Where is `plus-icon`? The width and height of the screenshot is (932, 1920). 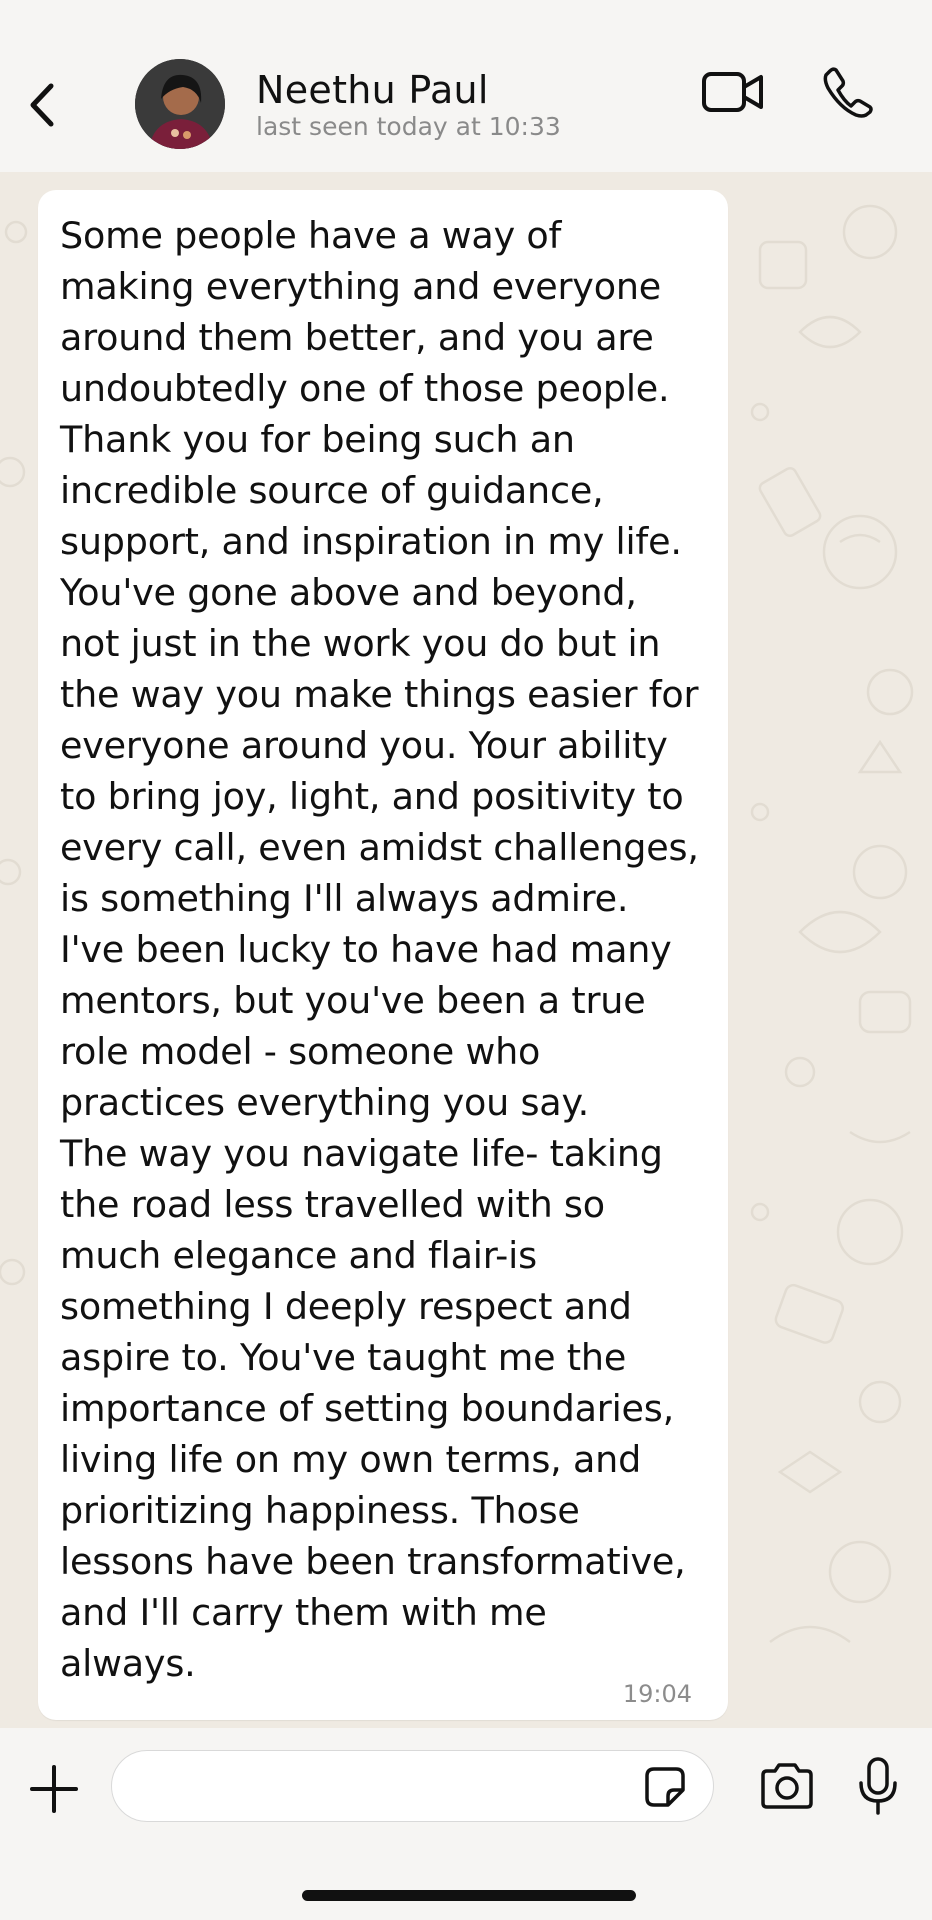
plus-icon is located at coordinates (54, 1789).